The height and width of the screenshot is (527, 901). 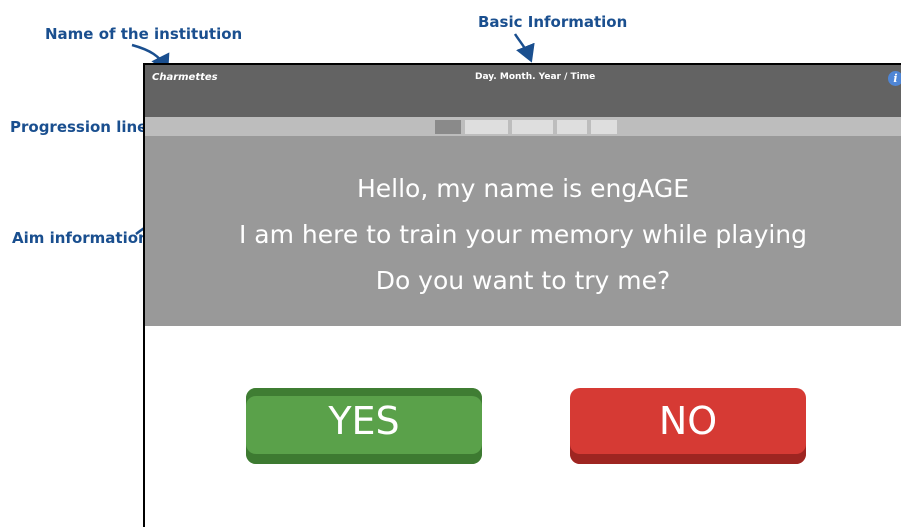 I want to click on annotation-aim: Aim information, so click(x=80, y=238).